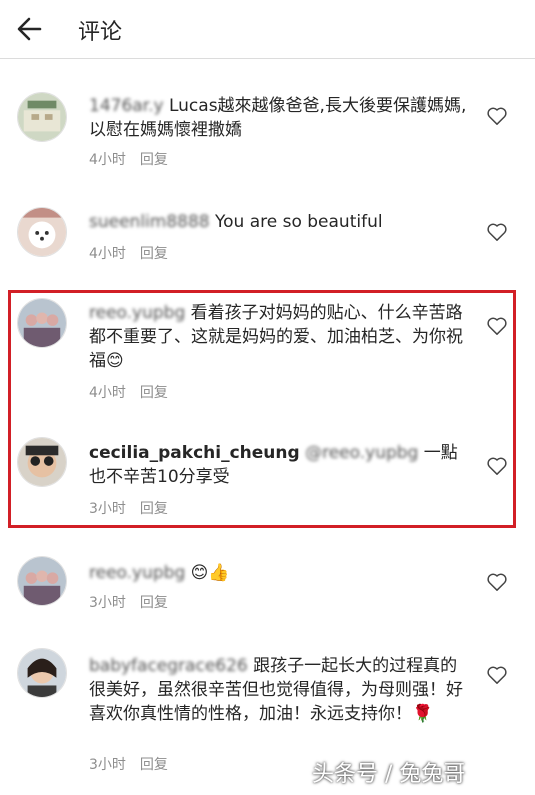 The height and width of the screenshot is (795, 535). Describe the element at coordinates (149, 222) in the screenshot. I see `comment-username: sueenlim8888` at that location.